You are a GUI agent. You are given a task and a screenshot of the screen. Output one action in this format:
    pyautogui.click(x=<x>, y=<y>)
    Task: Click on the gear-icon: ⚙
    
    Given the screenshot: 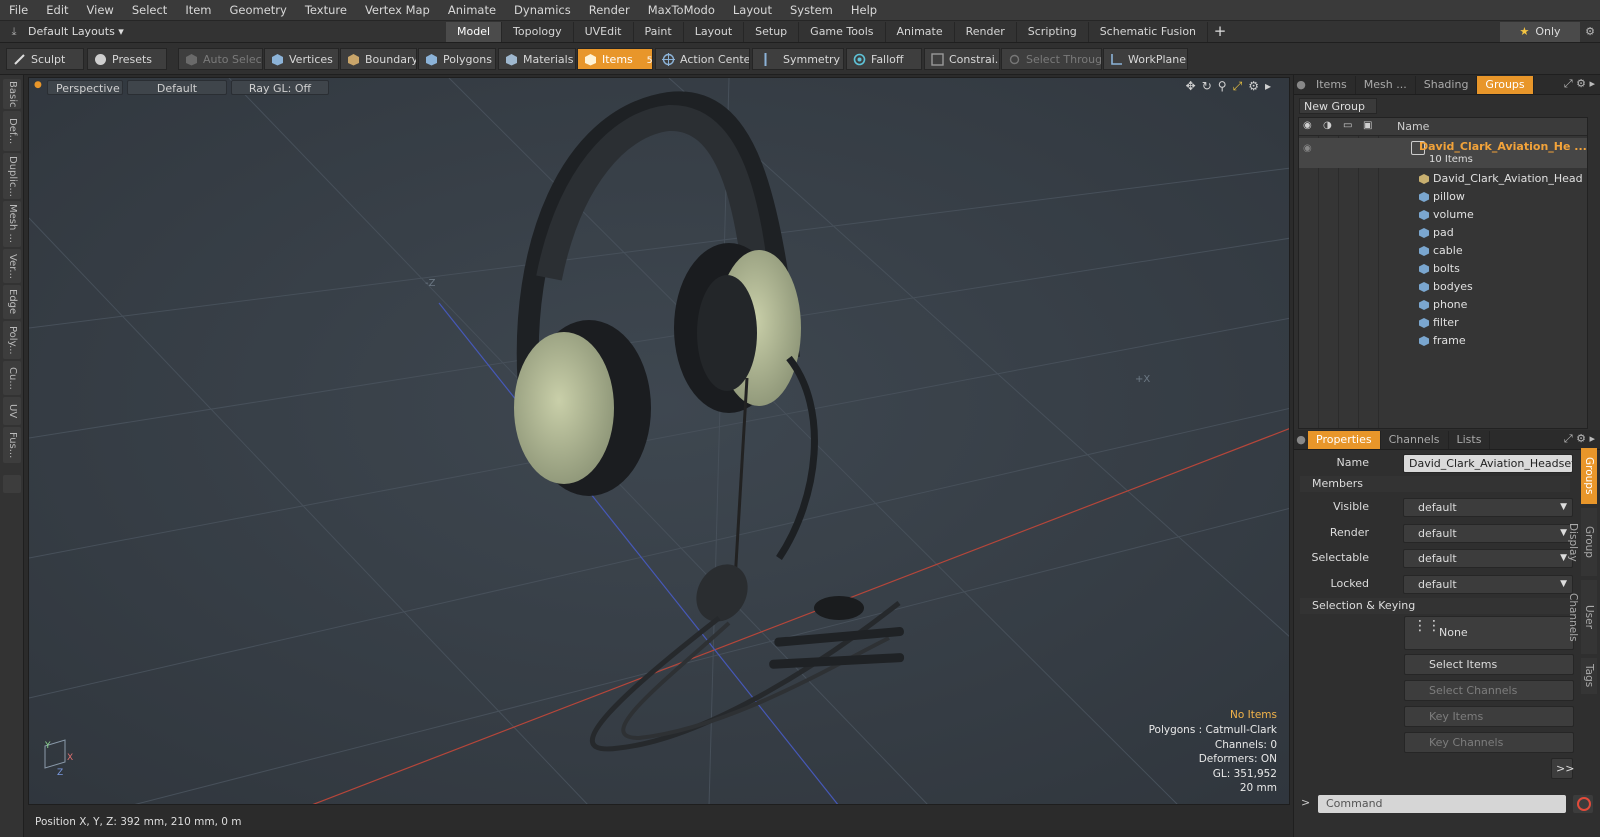 What is the action you would take?
    pyautogui.click(x=1590, y=32)
    